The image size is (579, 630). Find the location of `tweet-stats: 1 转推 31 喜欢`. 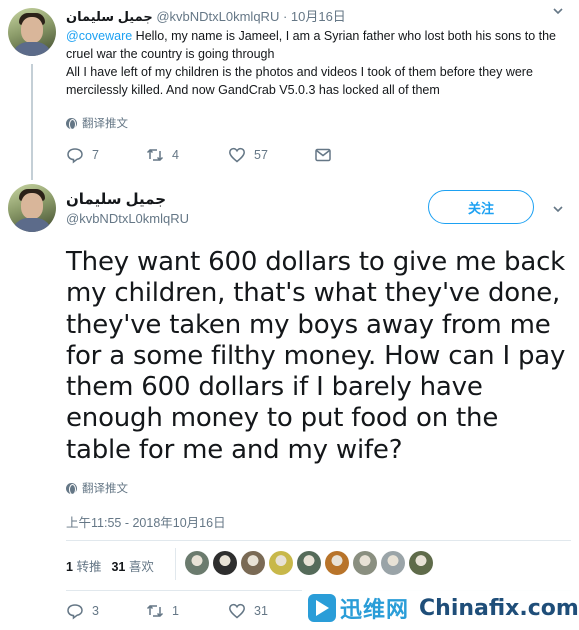

tweet-stats: 1 转推 31 喜欢 is located at coordinates (110, 565).